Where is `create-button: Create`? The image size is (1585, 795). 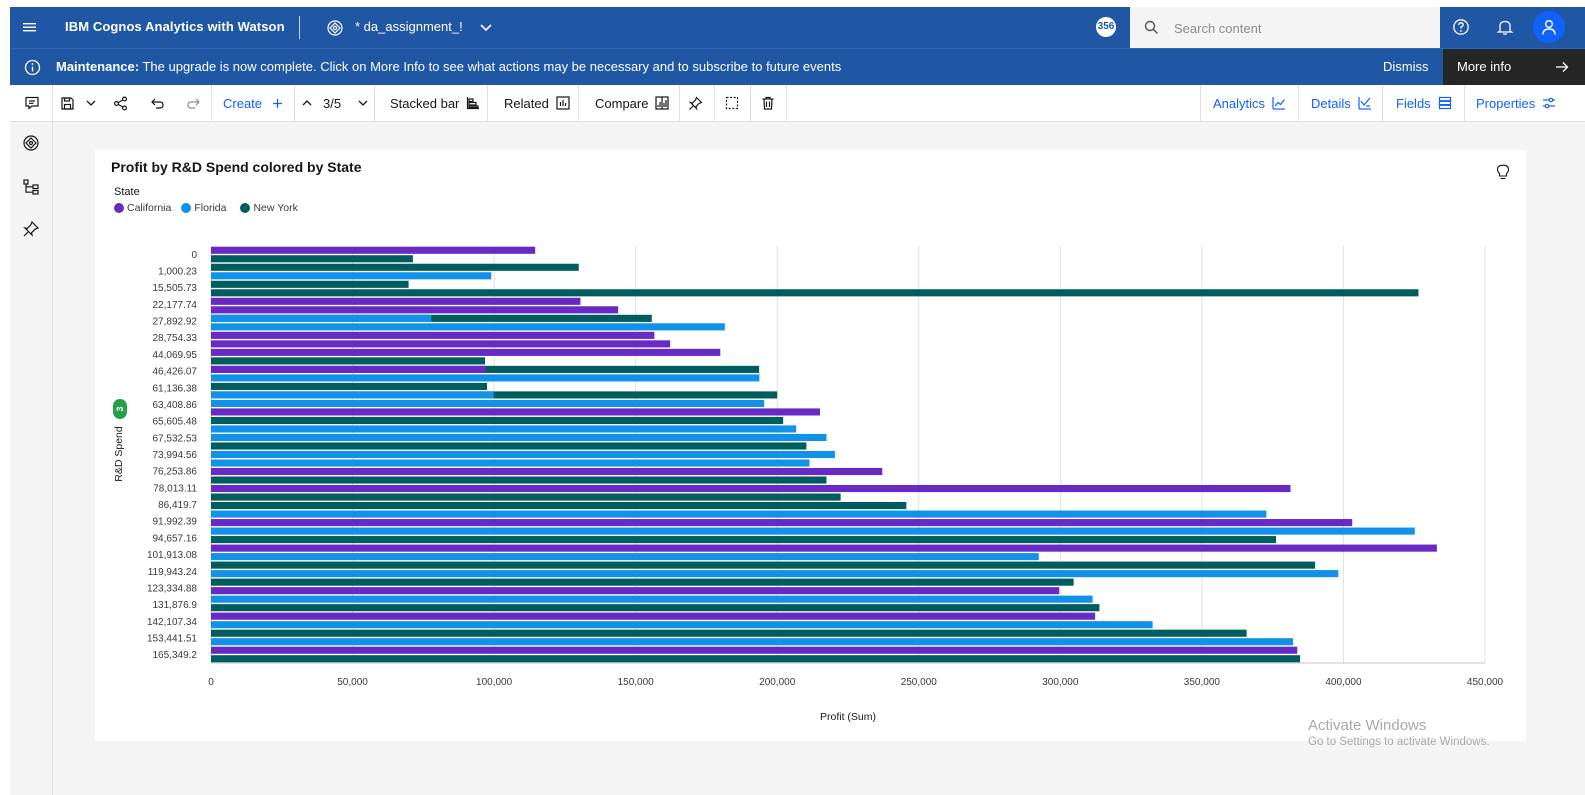 create-button: Create is located at coordinates (253, 103).